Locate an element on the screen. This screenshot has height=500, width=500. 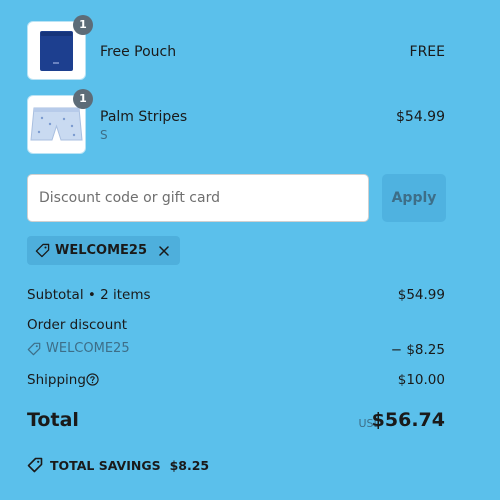
discount-code-text: WELCOME25 is located at coordinates (88, 348).